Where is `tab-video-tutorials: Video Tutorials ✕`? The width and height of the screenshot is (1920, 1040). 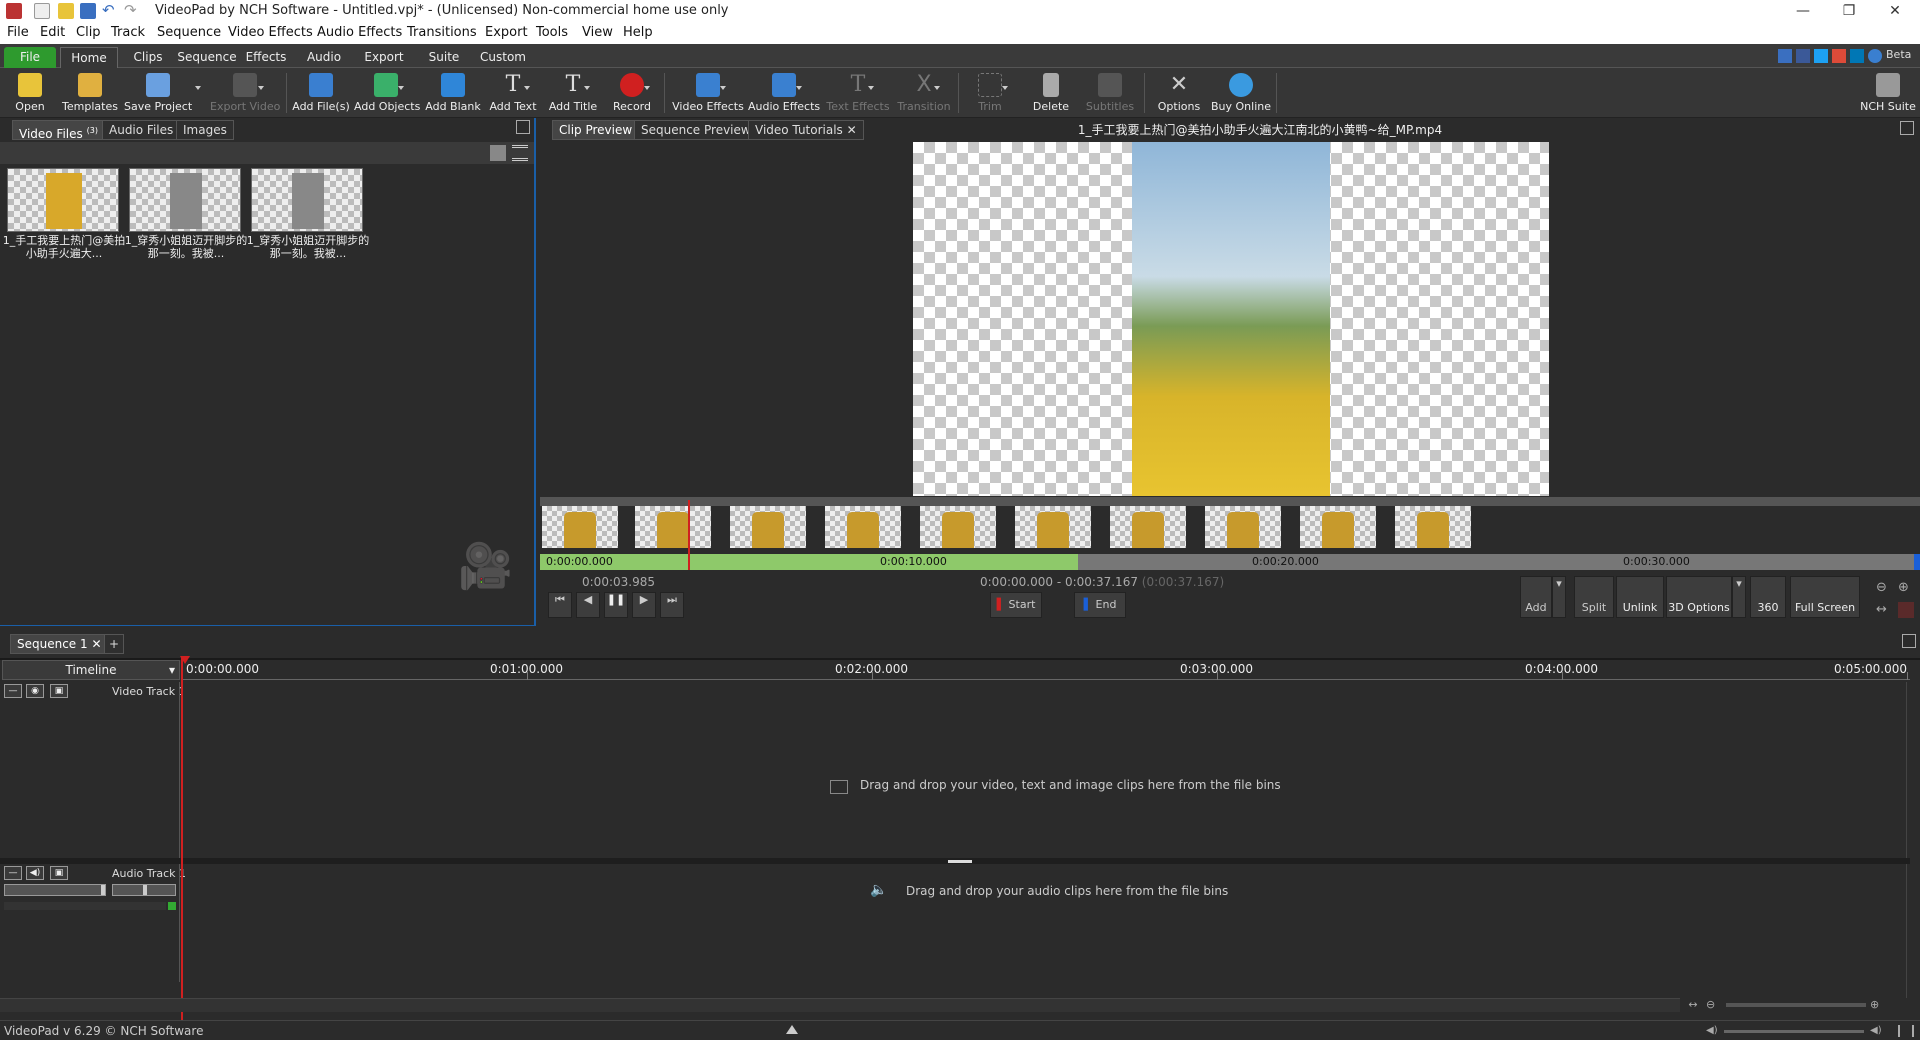
tab-video-tutorials: Video Tutorials ✕ is located at coordinates (806, 130).